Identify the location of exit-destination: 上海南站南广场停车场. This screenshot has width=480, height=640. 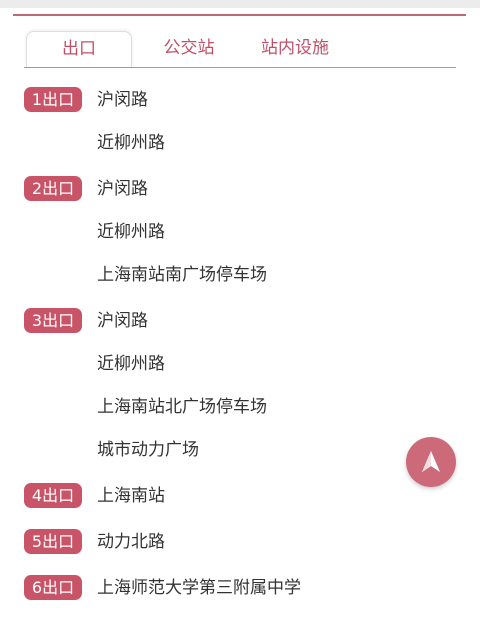
(182, 275).